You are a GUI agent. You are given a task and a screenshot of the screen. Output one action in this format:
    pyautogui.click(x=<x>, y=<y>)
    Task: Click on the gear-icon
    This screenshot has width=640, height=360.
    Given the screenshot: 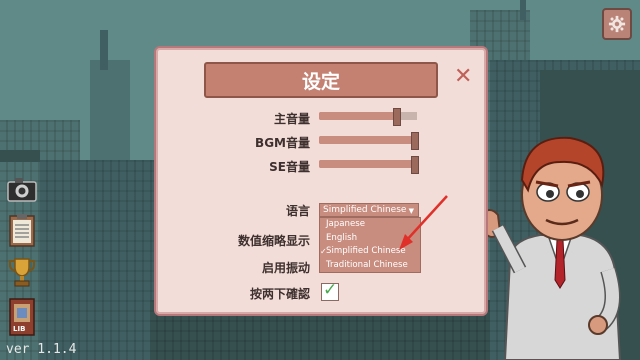 What is the action you would take?
    pyautogui.click(x=617, y=24)
    